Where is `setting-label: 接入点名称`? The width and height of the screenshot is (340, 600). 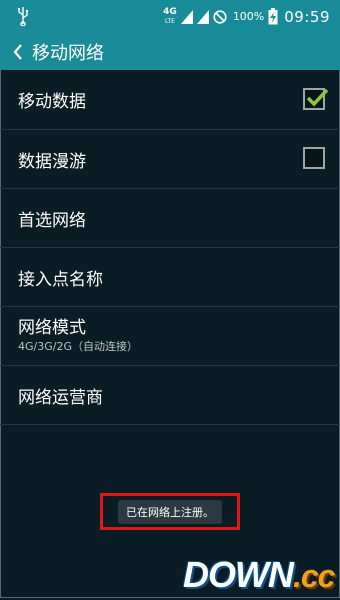 setting-label: 接入点名称 is located at coordinates (60, 279).